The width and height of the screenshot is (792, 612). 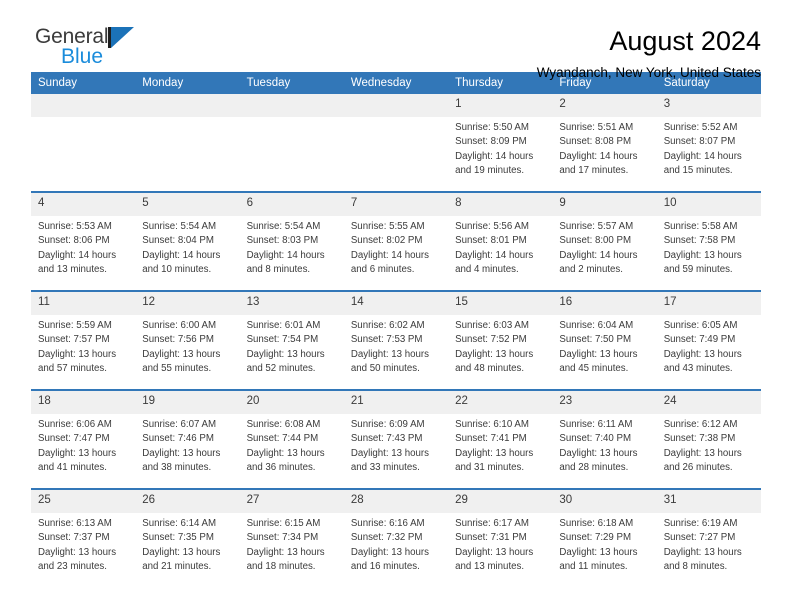 I want to click on day-detail-line: and 18 minutes., so click(x=281, y=566).